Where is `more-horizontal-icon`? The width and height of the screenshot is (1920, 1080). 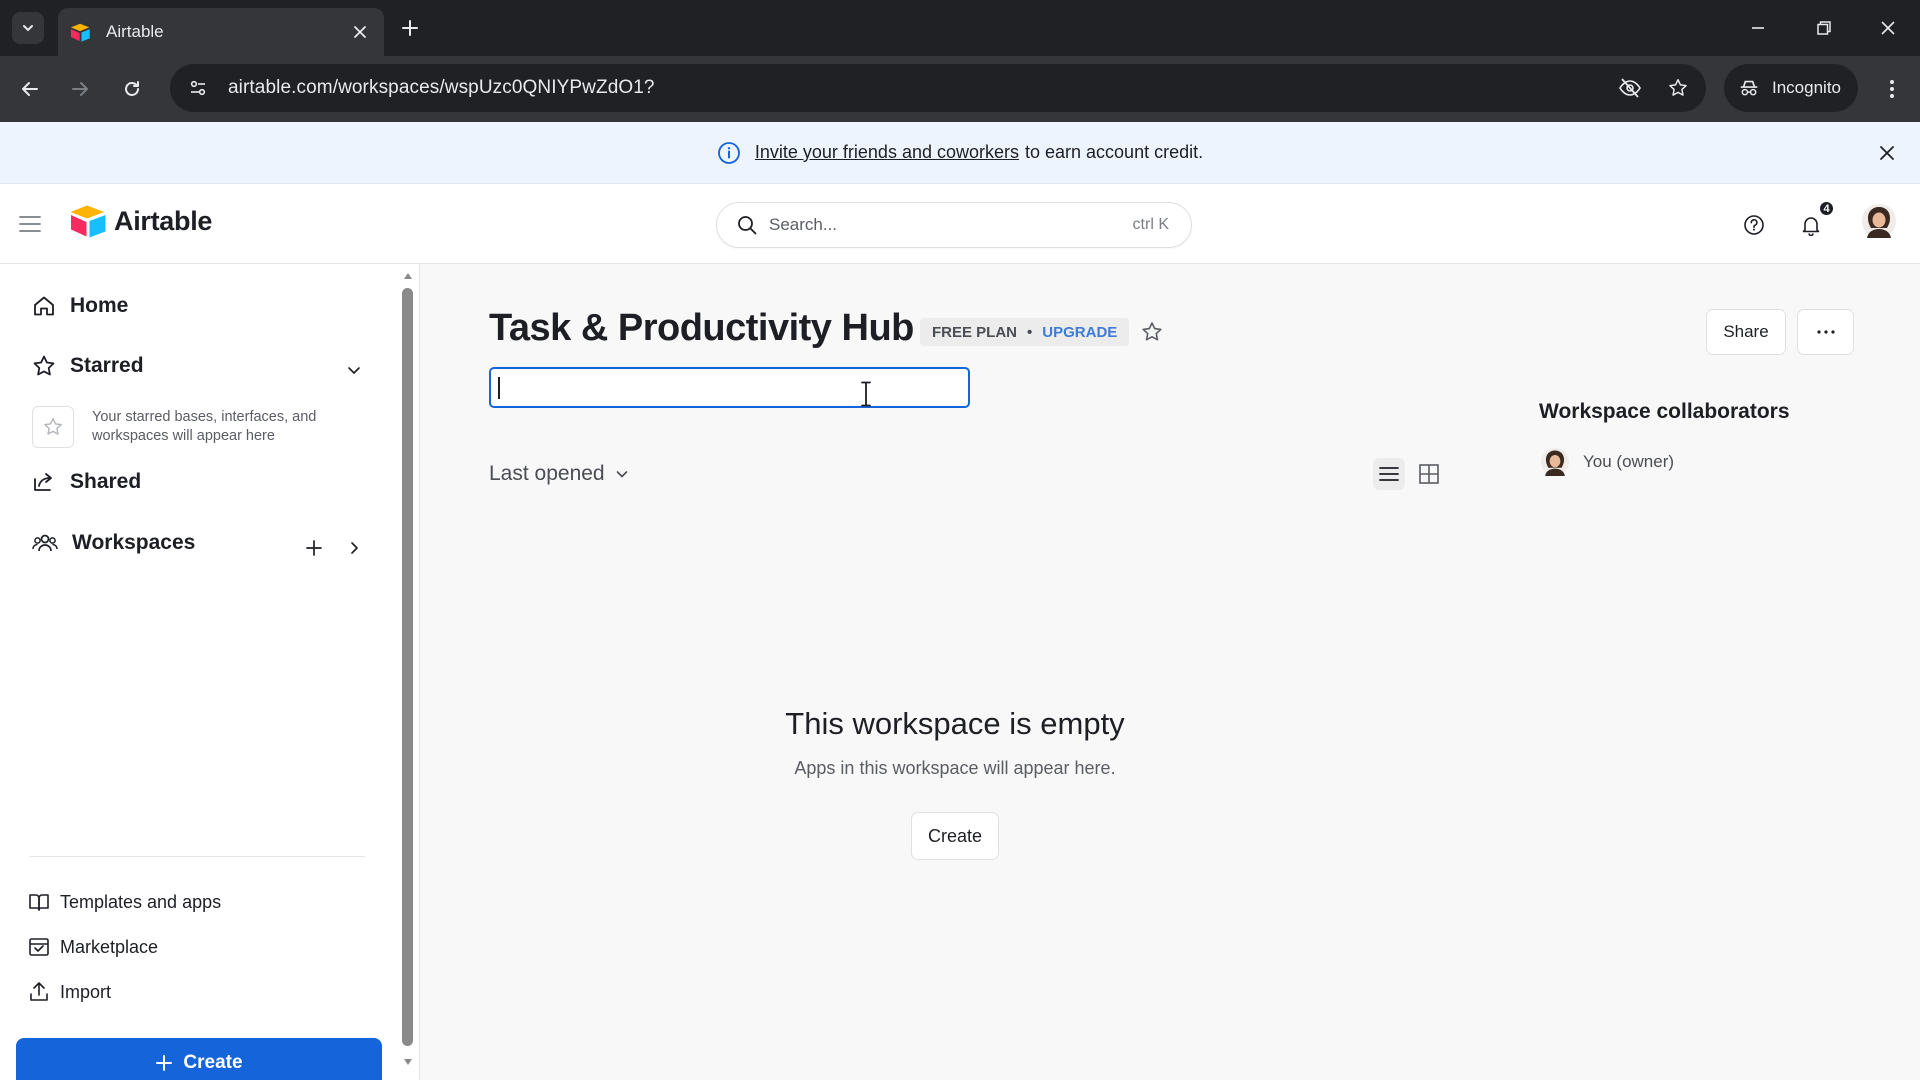
more-horizontal-icon is located at coordinates (1825, 332).